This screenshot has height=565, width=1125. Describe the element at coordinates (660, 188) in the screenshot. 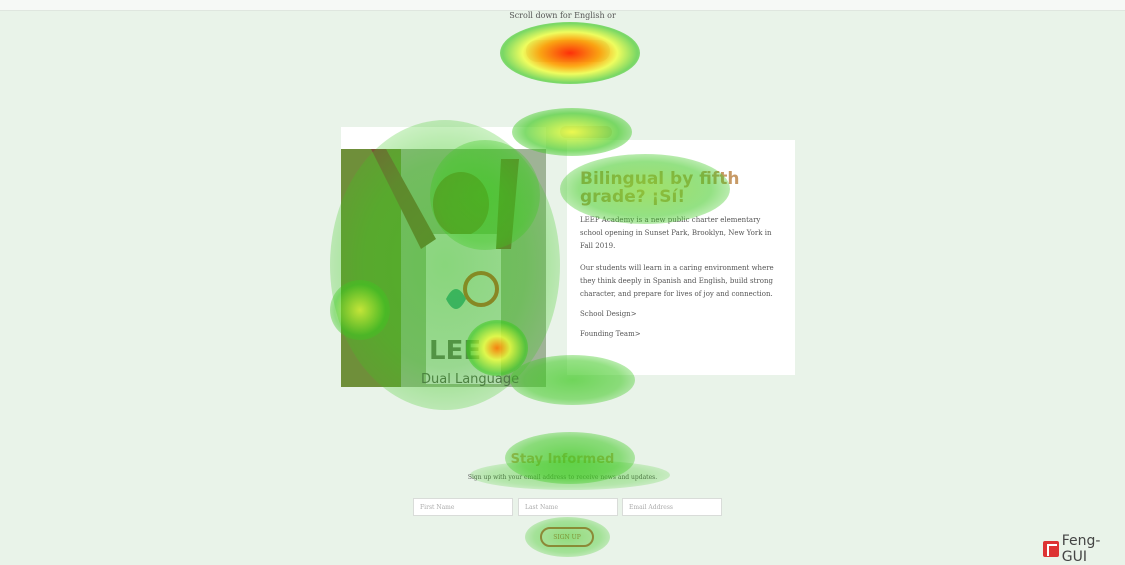

I see `hero-title: Bilingual by fifth grade? ¡Sí!` at that location.